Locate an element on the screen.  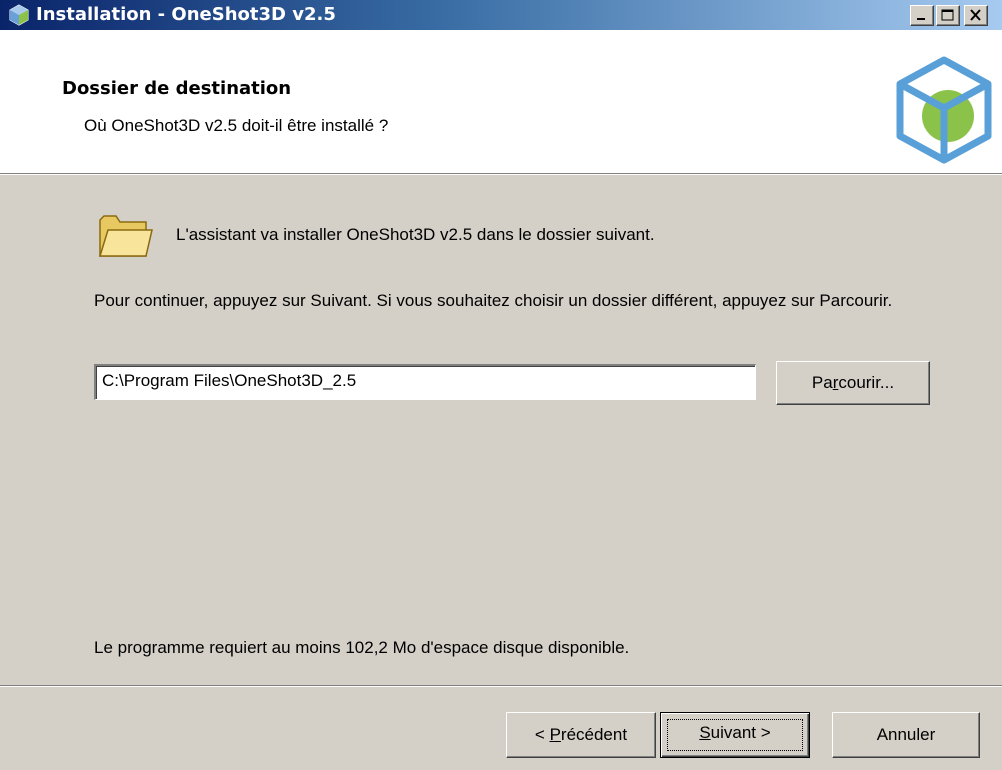
close-icon is located at coordinates (975, 15).